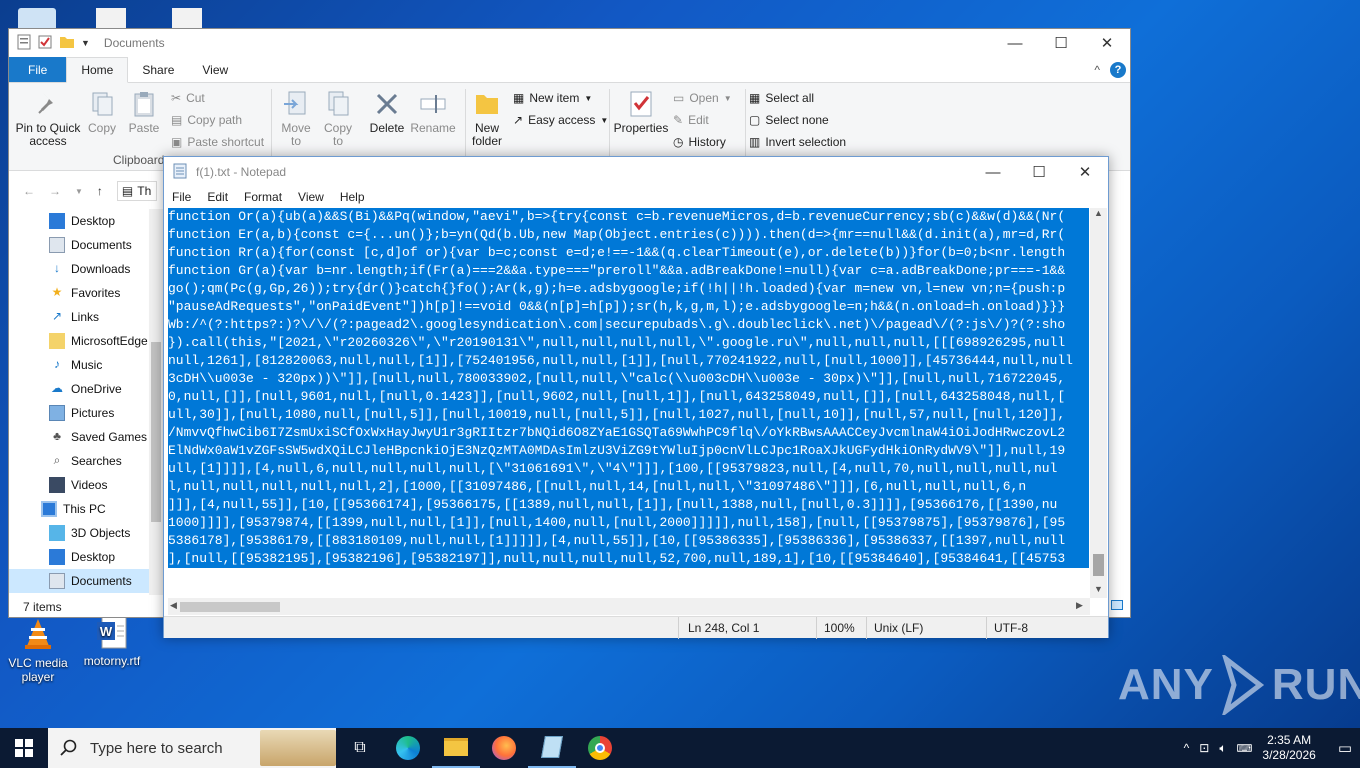  What do you see at coordinates (84, 245) in the screenshot?
I see `nav-item: Documents` at bounding box center [84, 245].